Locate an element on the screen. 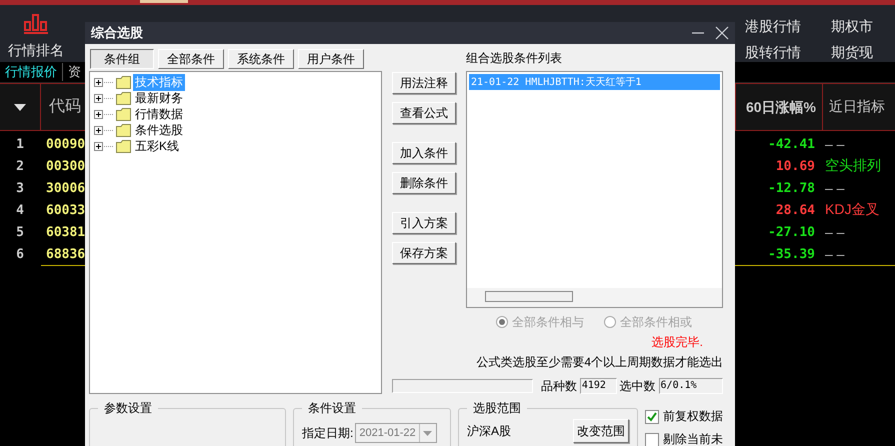 This screenshot has width=895, height=446. action-button: 加入条件 is located at coordinates (424, 153).